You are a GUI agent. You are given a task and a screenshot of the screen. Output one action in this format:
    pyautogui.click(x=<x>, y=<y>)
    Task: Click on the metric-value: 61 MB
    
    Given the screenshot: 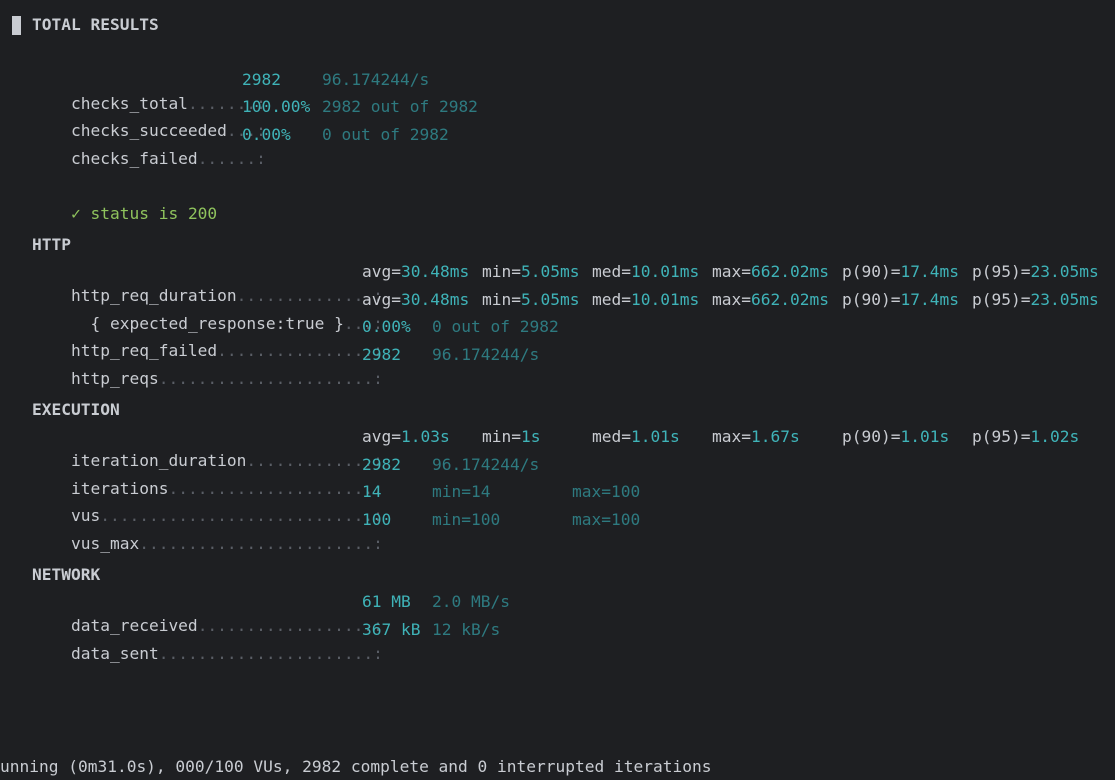 What is the action you would take?
    pyautogui.click(x=386, y=601)
    